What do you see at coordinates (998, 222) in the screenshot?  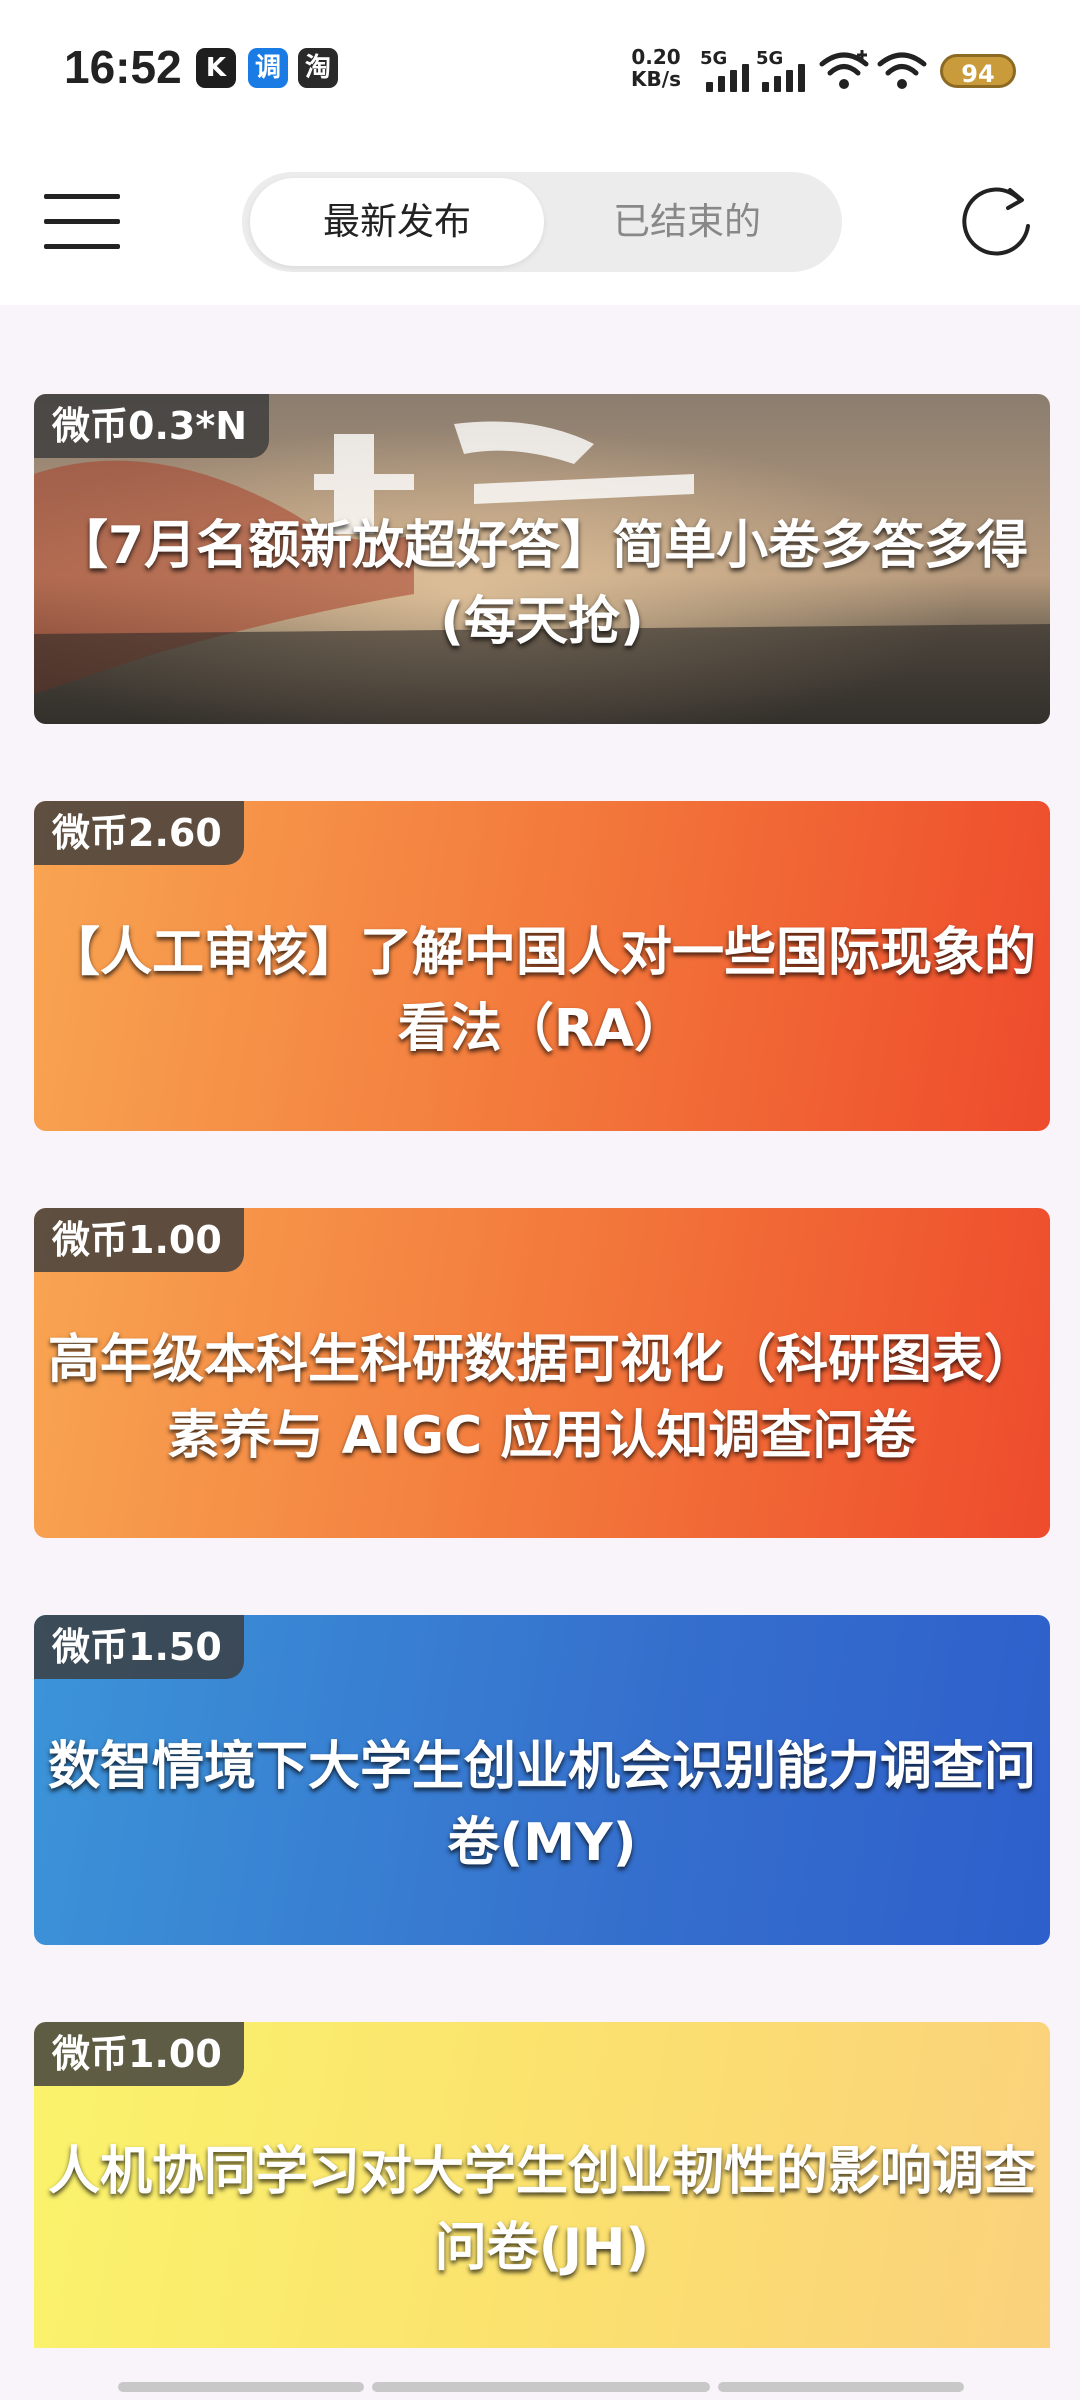 I see `refresh-icon` at bounding box center [998, 222].